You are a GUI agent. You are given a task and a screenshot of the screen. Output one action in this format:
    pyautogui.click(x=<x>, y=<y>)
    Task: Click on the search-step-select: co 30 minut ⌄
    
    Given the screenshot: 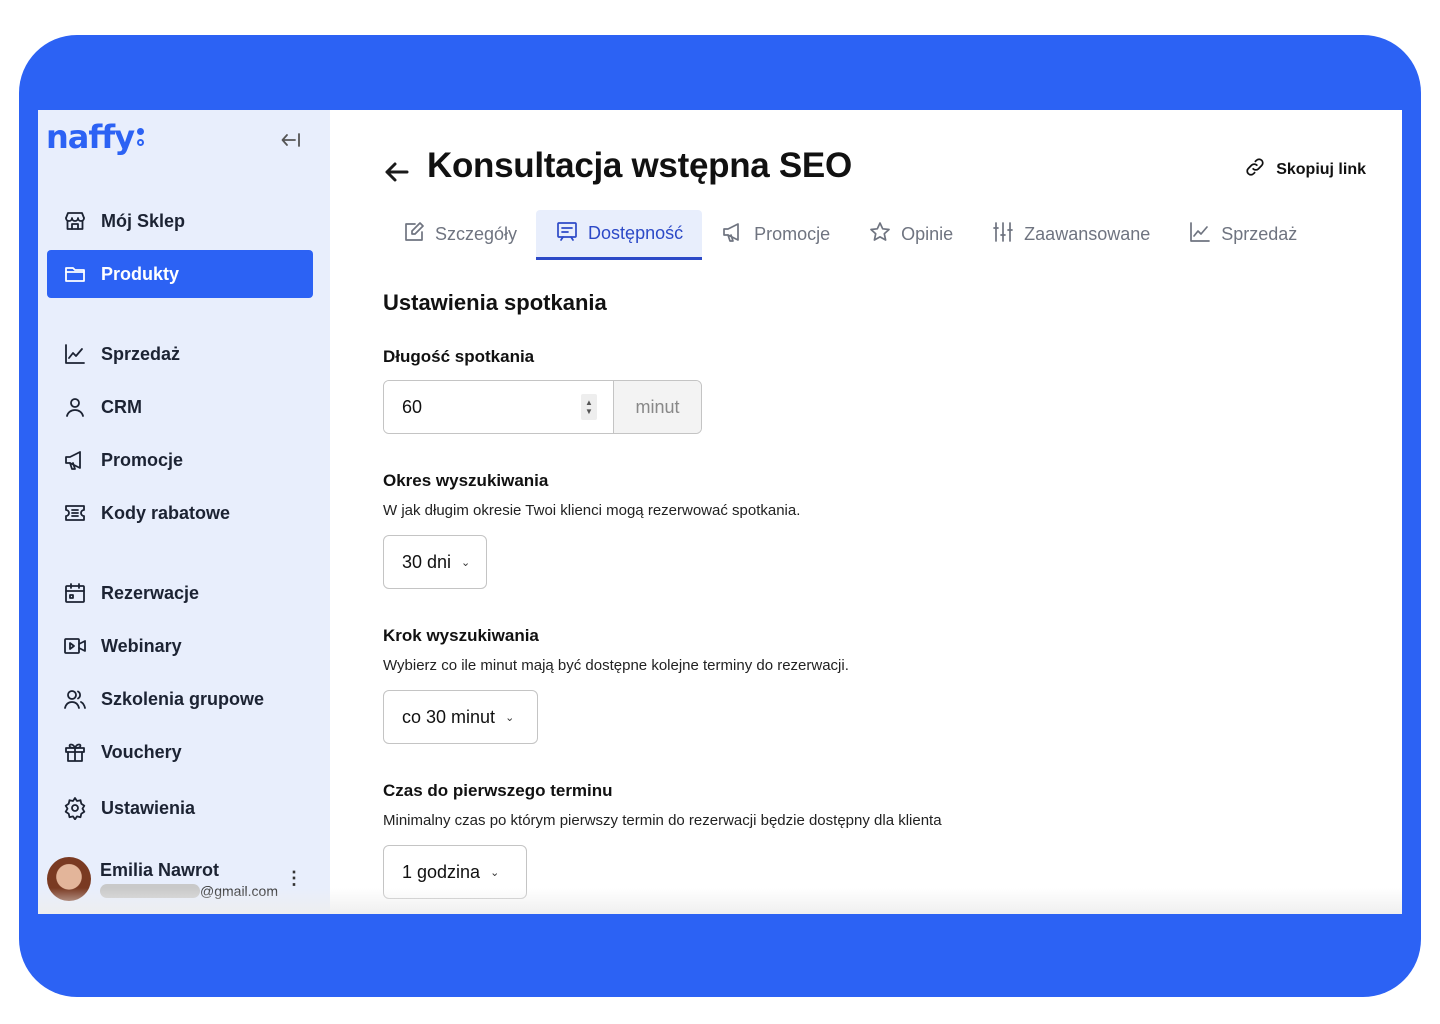 What is the action you would take?
    pyautogui.click(x=460, y=717)
    